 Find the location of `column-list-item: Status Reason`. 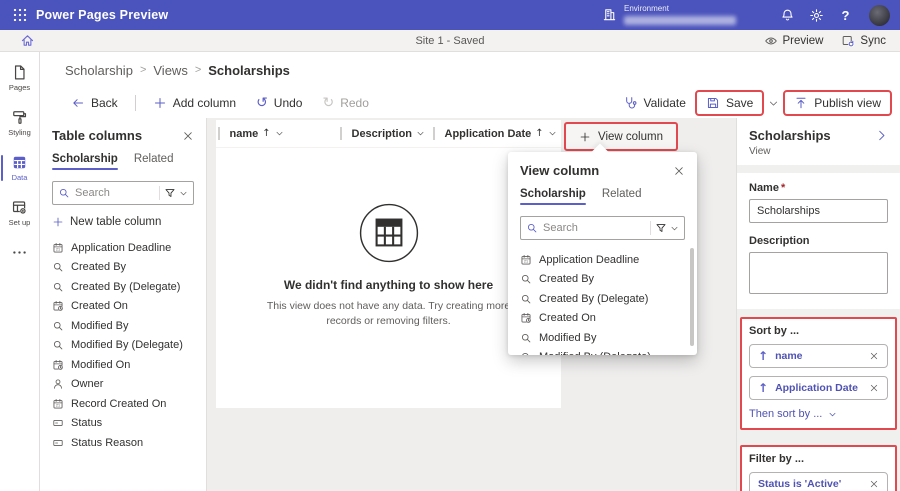

column-list-item: Status Reason is located at coordinates (123, 443).